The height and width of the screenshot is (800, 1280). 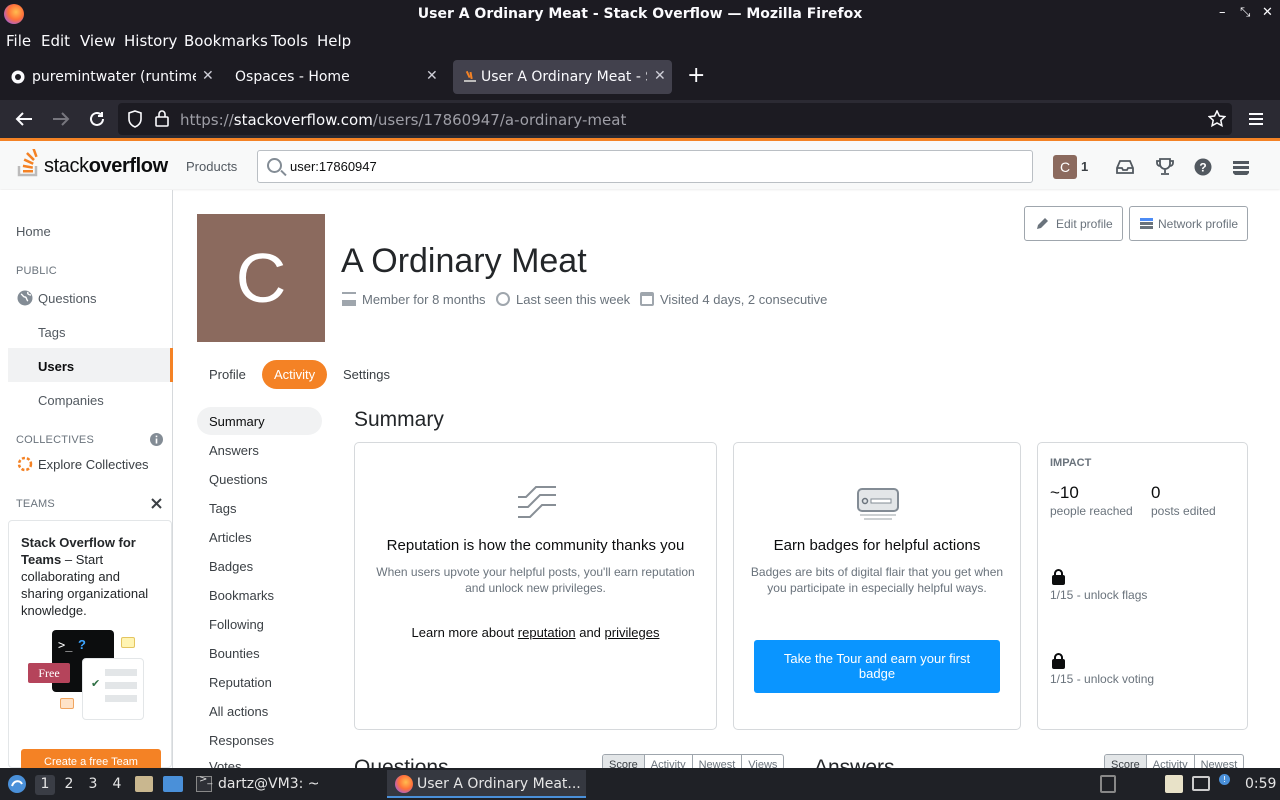 I want to click on subnav-summary: Summary, so click(x=237, y=421).